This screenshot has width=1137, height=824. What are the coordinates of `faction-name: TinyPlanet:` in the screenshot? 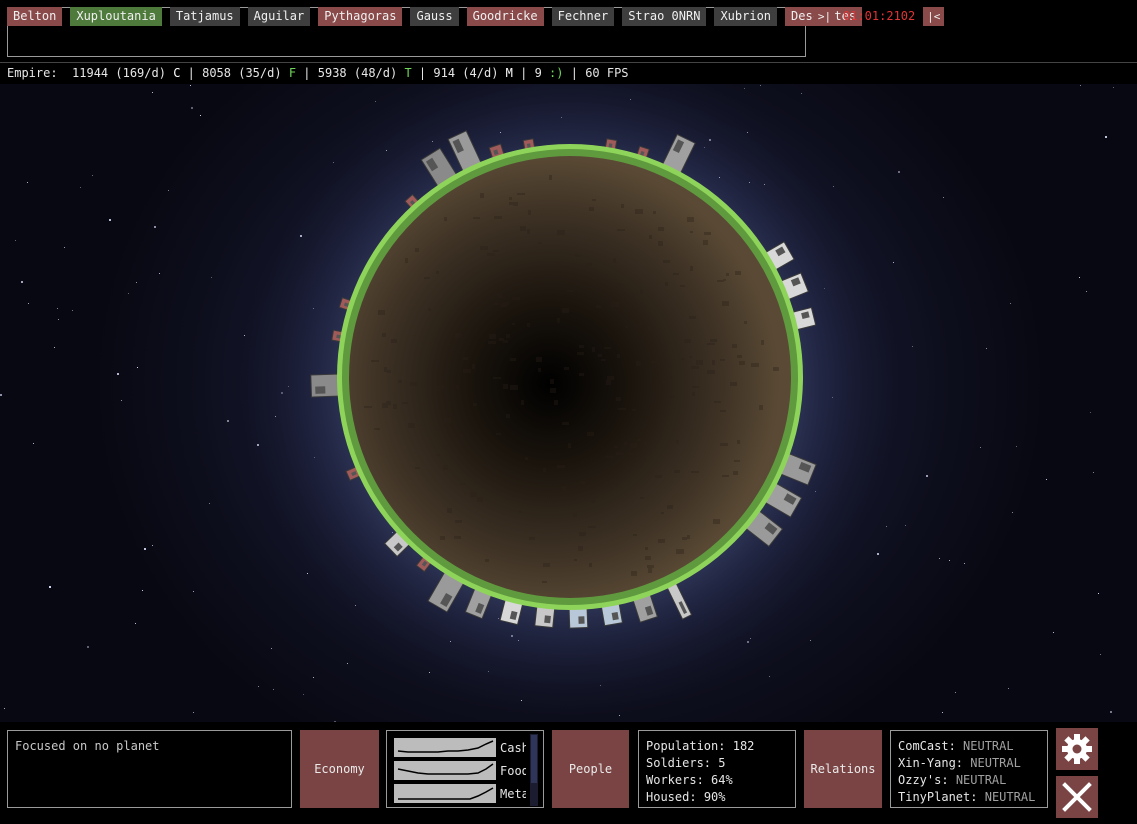 It's located at (938, 797).